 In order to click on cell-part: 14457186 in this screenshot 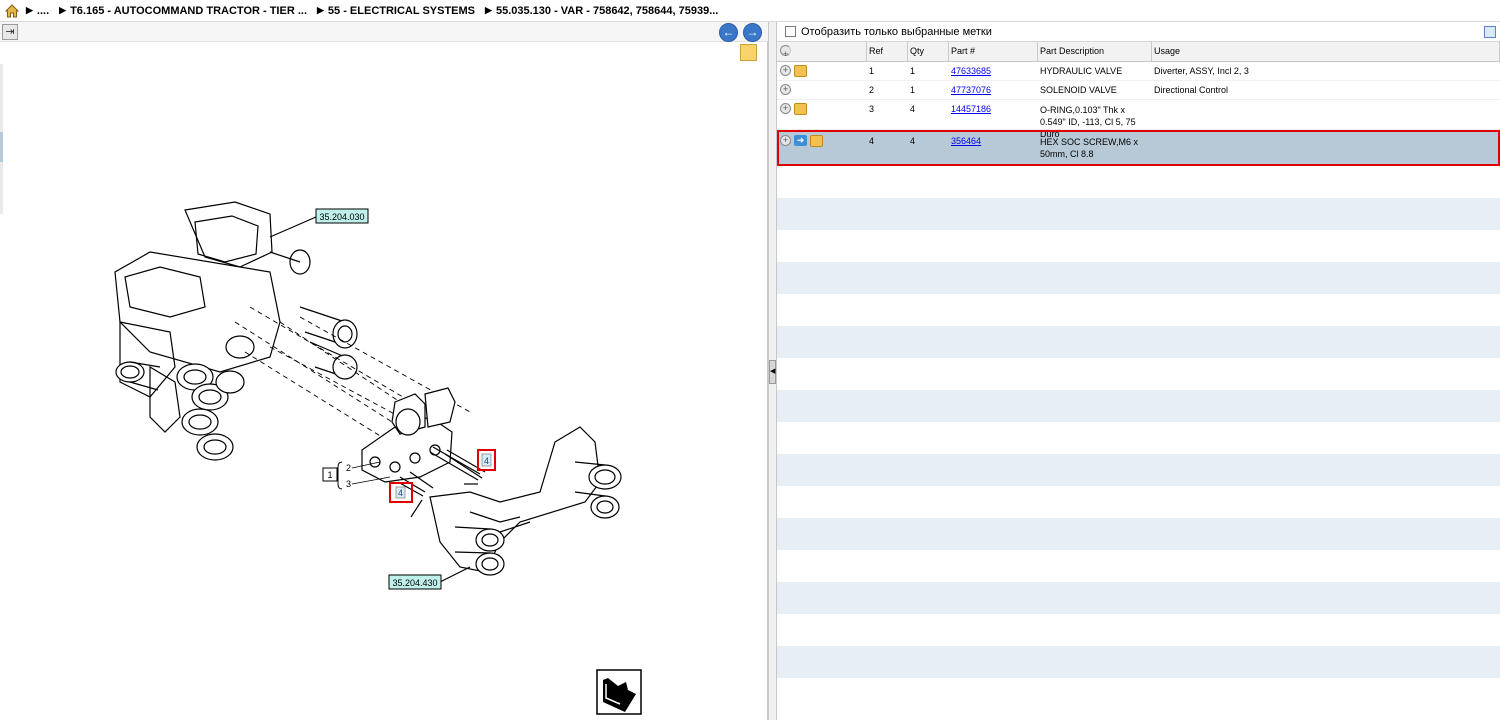, I will do `click(993, 114)`.